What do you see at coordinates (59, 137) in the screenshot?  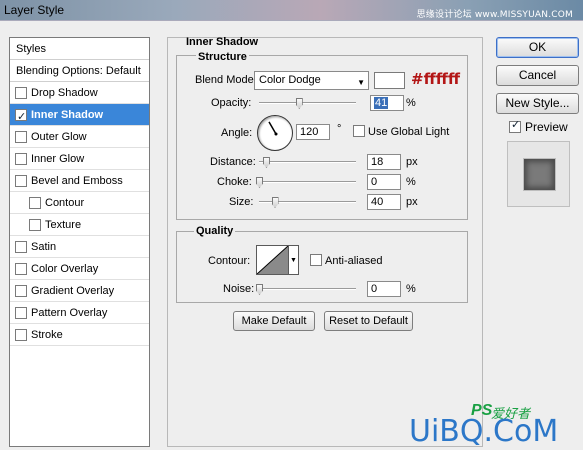 I see `style-item-label: Outer Glow` at bounding box center [59, 137].